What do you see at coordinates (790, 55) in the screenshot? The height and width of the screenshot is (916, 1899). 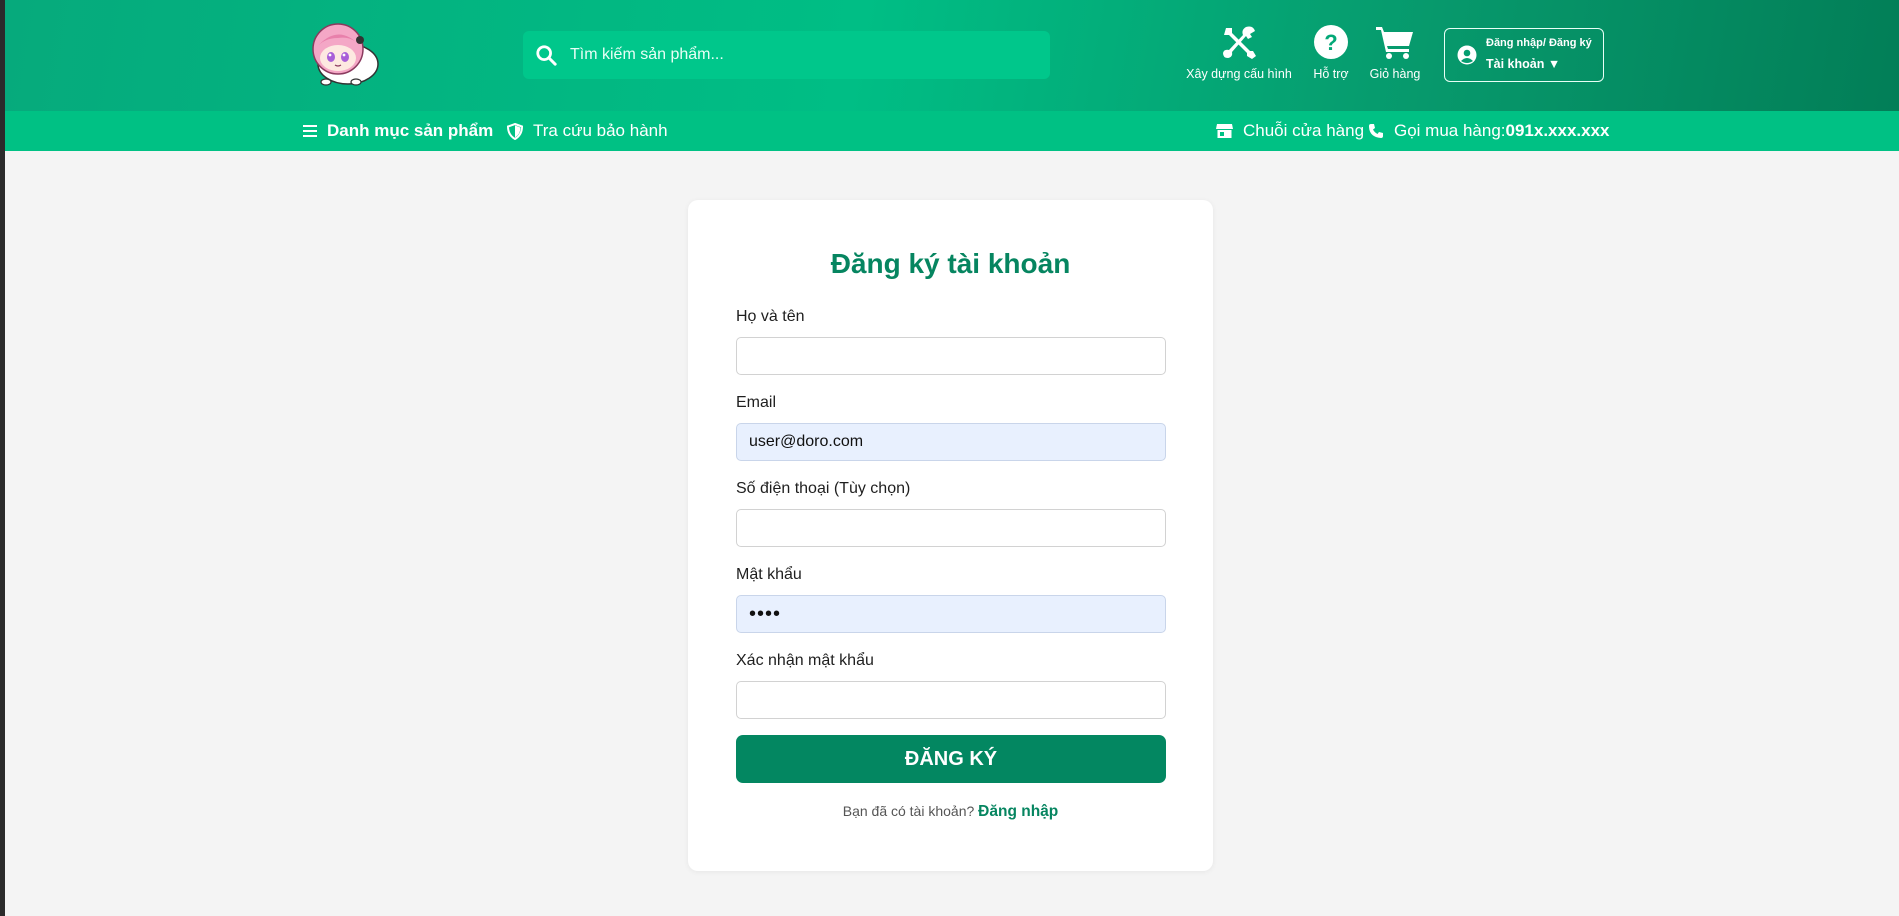 I see `search-input` at bounding box center [790, 55].